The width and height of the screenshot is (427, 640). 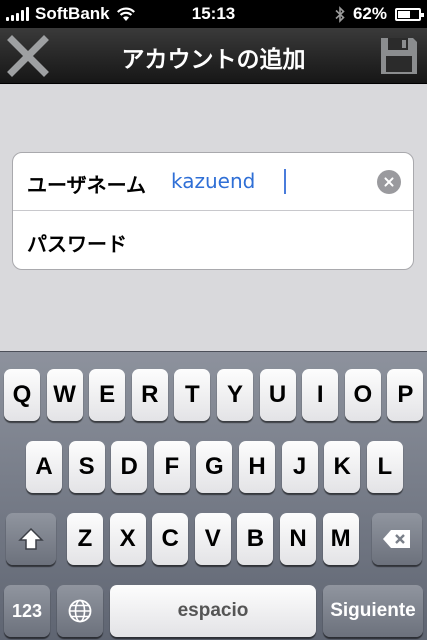 I want to click on key-k: K, so click(x=342, y=467).